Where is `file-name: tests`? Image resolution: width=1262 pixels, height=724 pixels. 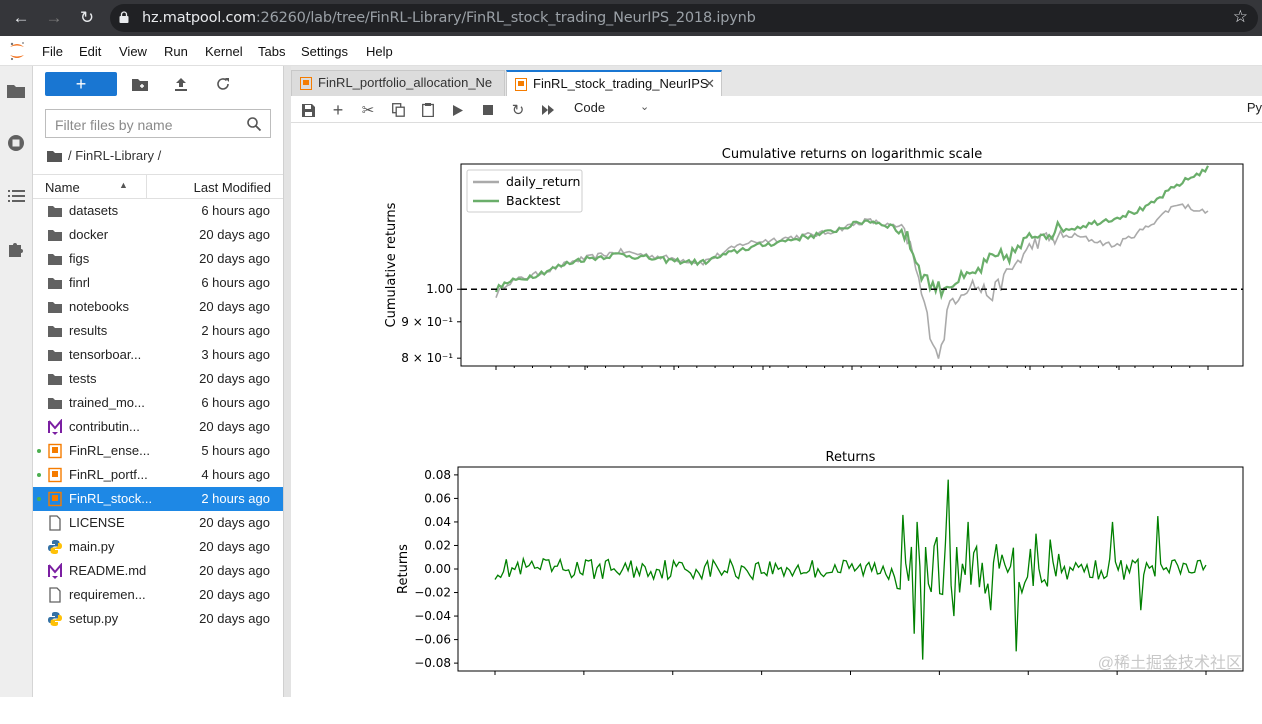
file-name: tests is located at coordinates (83, 378).